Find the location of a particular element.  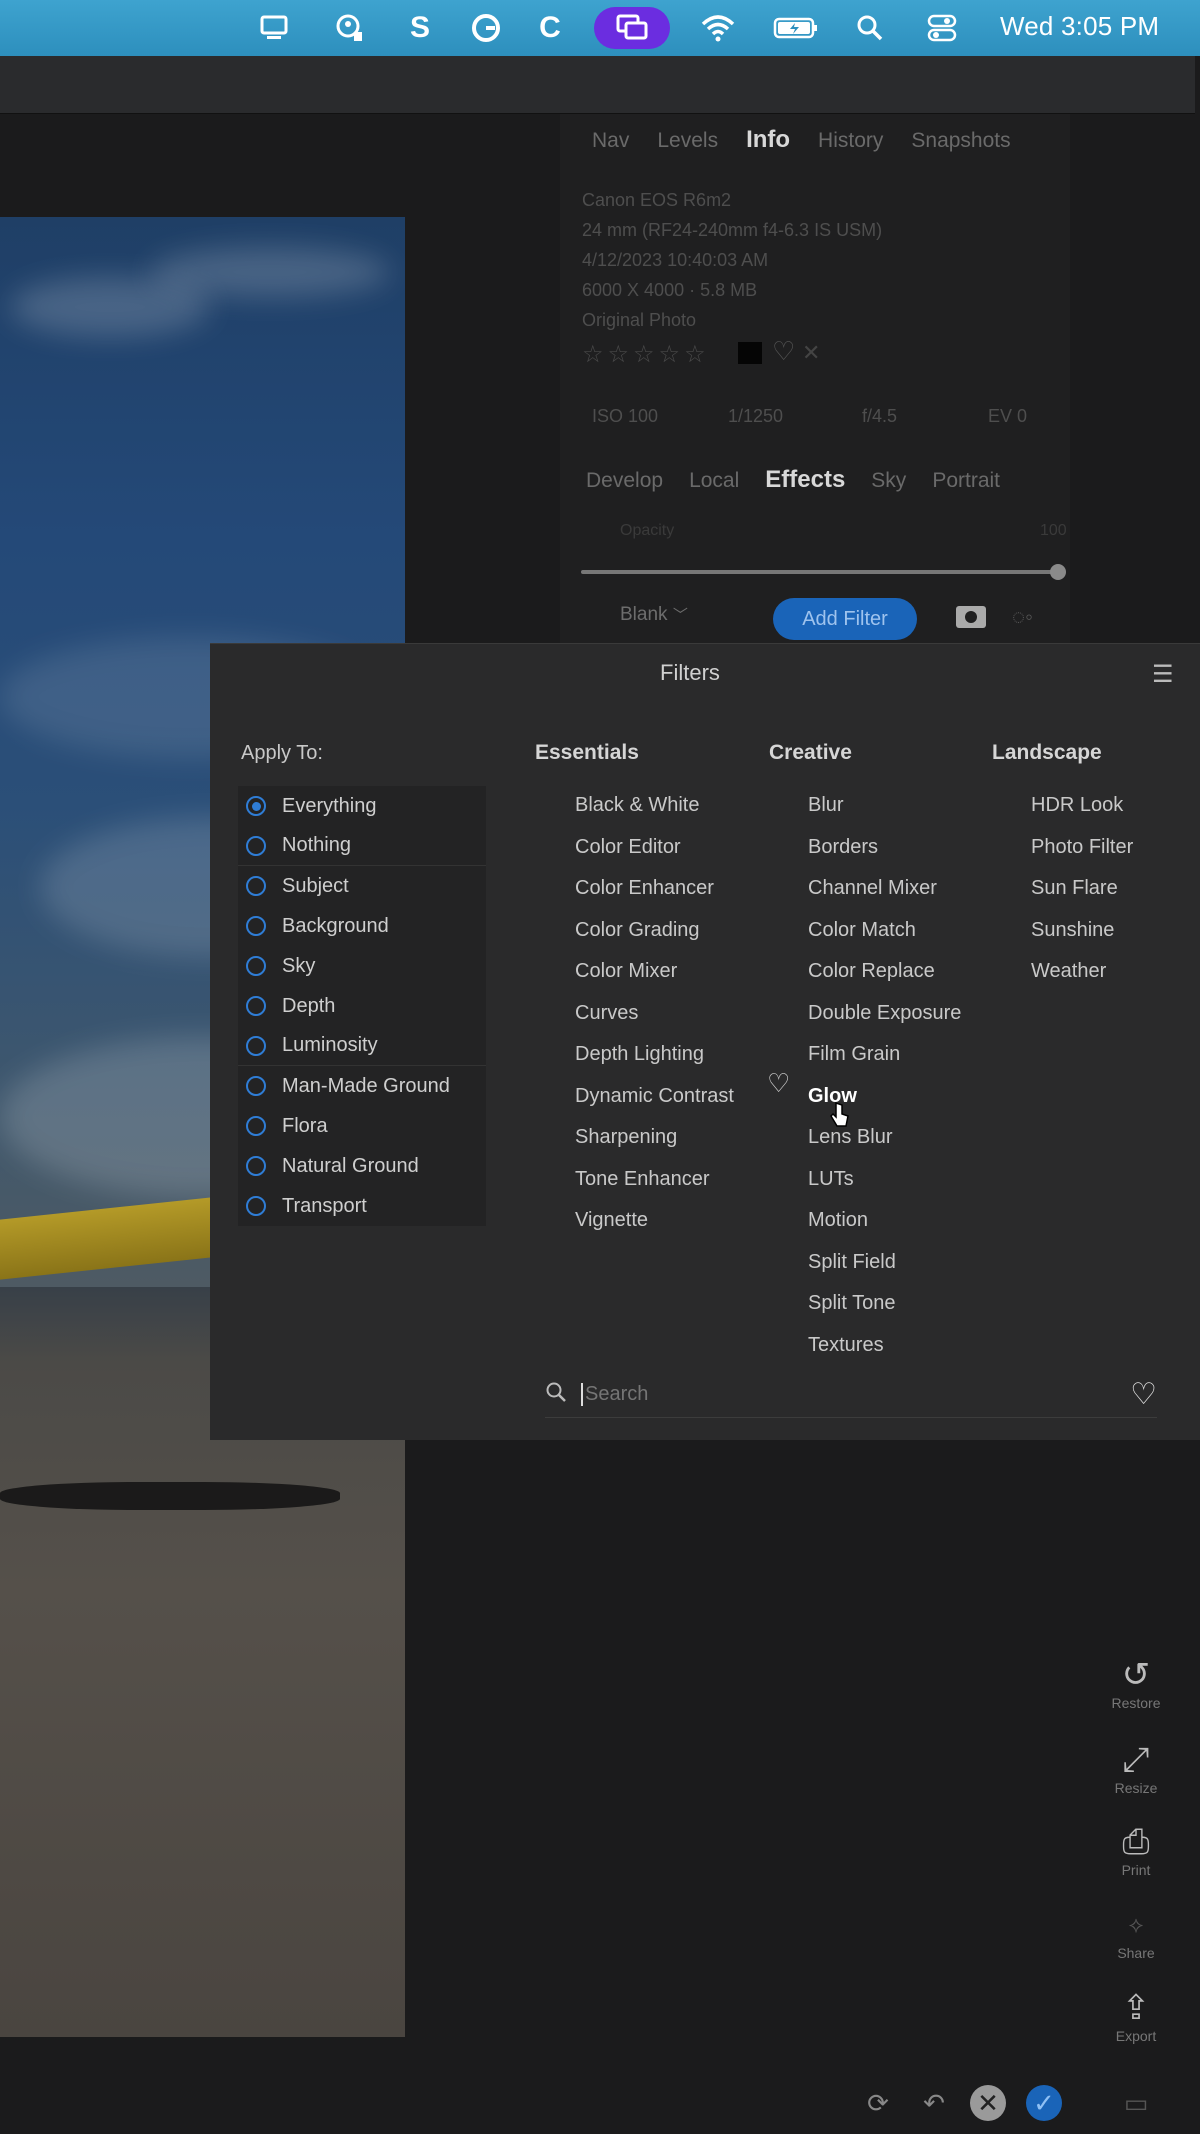

filter-luts: LUTs is located at coordinates (884, 1180).